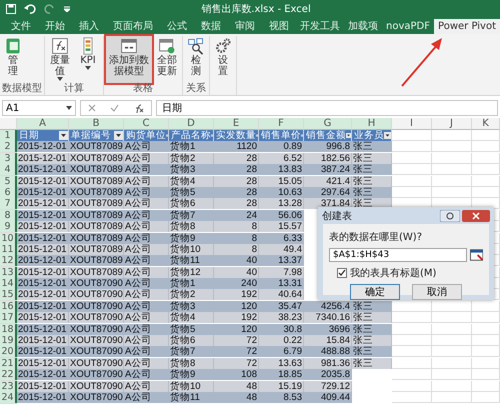 The width and height of the screenshot is (500, 414). Describe the element at coordinates (236, 124) in the screenshot. I see `column-header: E` at that location.